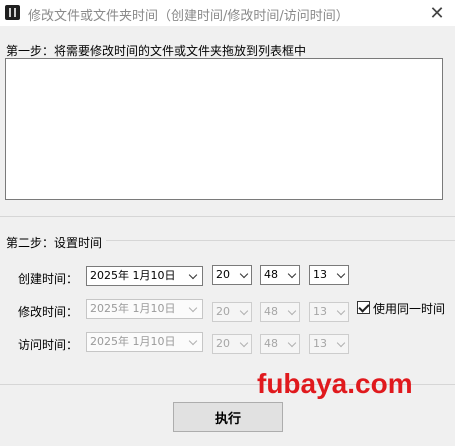 The width and height of the screenshot is (455, 446). I want to click on created-minute-value: 48, so click(271, 274).